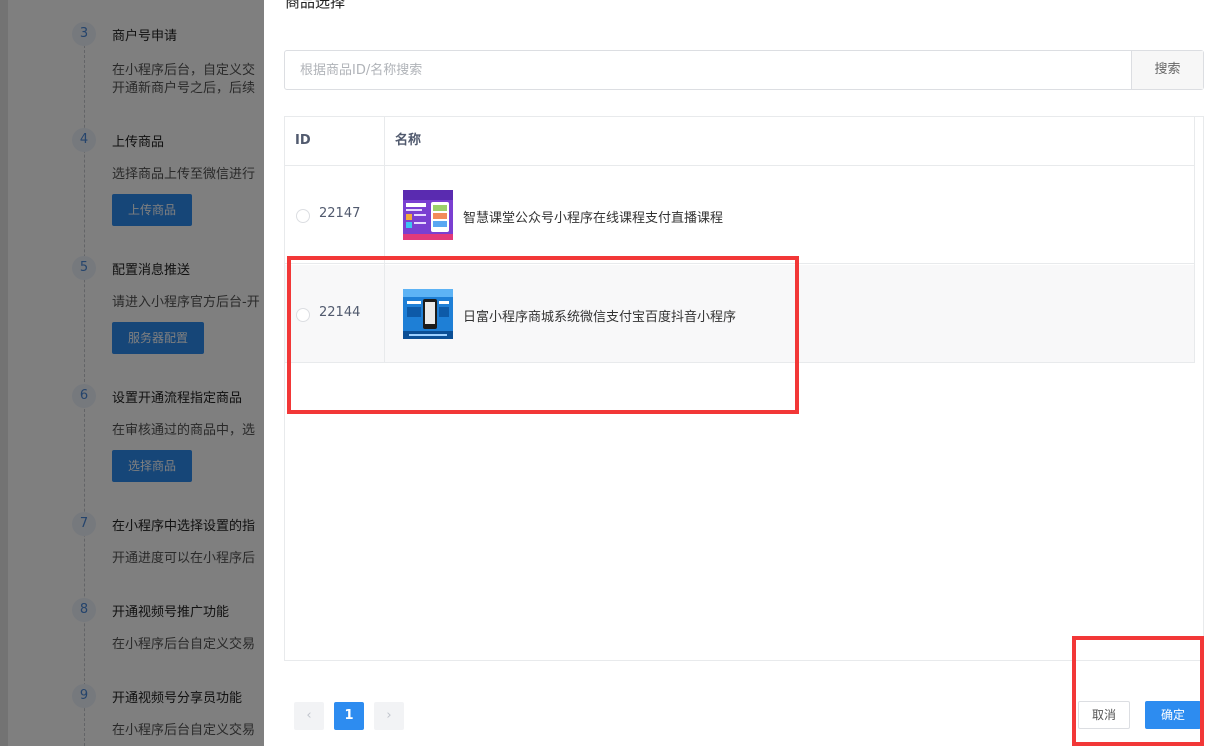 The width and height of the screenshot is (1224, 746). I want to click on search-input, so click(708, 70).